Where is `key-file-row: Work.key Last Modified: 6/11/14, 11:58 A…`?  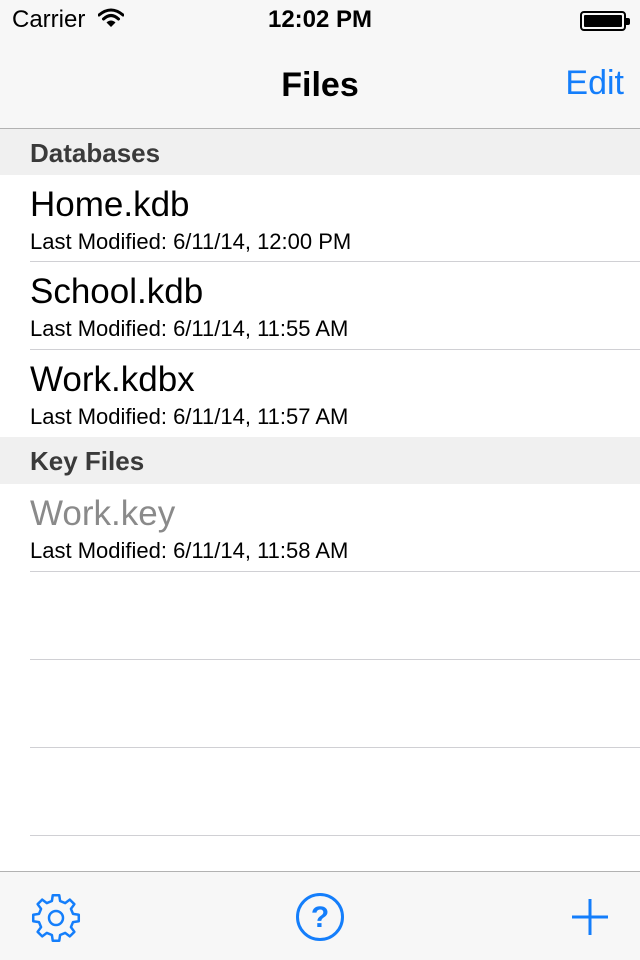
key-file-row: Work.key Last Modified: 6/11/14, 11:58 A… is located at coordinates (320, 528).